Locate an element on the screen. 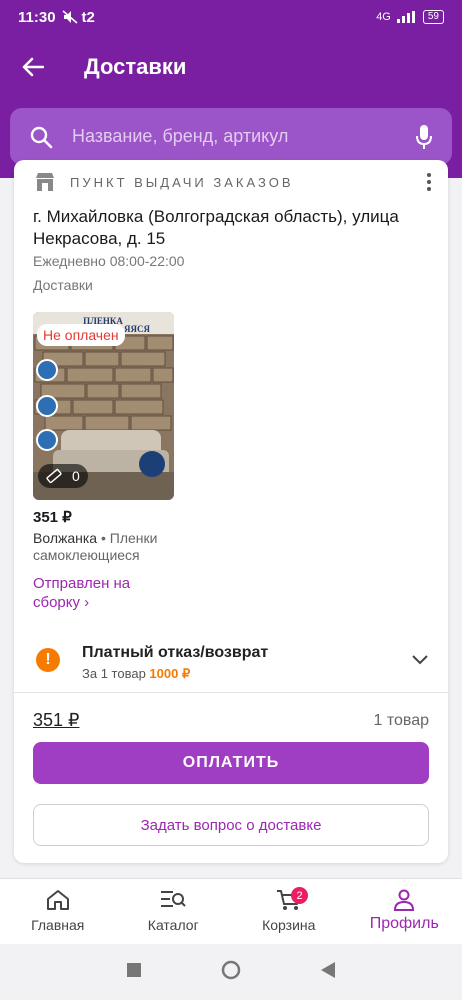 The image size is (462, 1000). rating-badge: 0 is located at coordinates (63, 476).